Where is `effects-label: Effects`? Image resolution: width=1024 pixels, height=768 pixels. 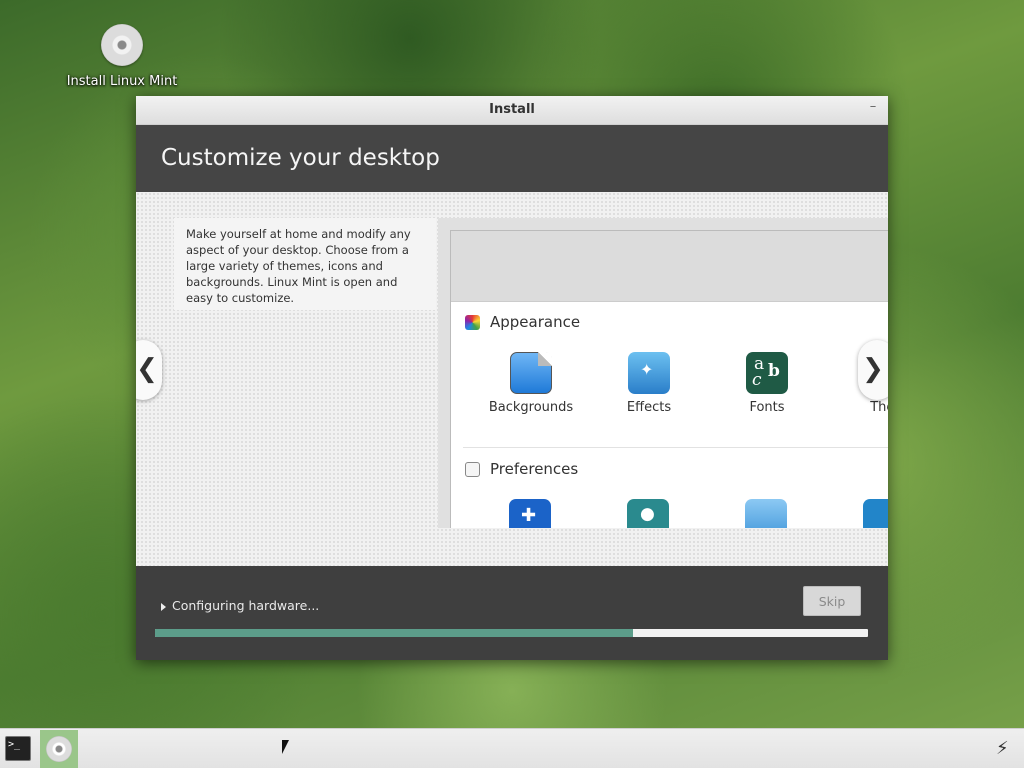
effects-label: Effects is located at coordinates (649, 407).